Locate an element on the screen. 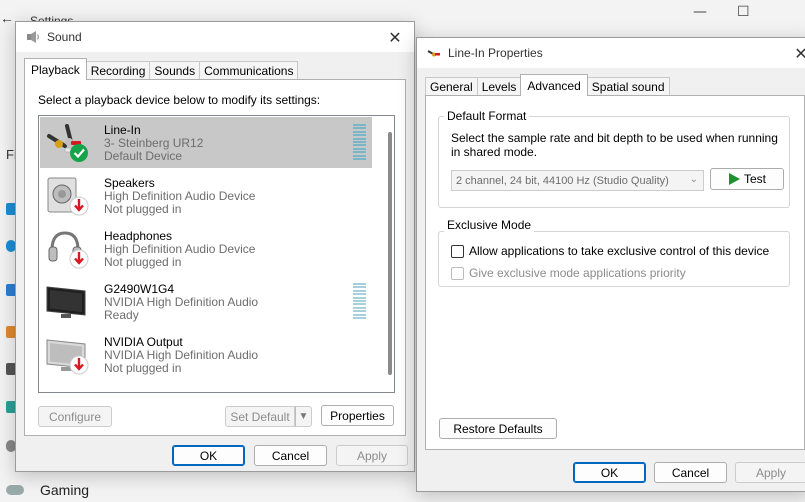 This screenshot has height=502, width=805. device-name: G2490W1G4 is located at coordinates (139, 289).